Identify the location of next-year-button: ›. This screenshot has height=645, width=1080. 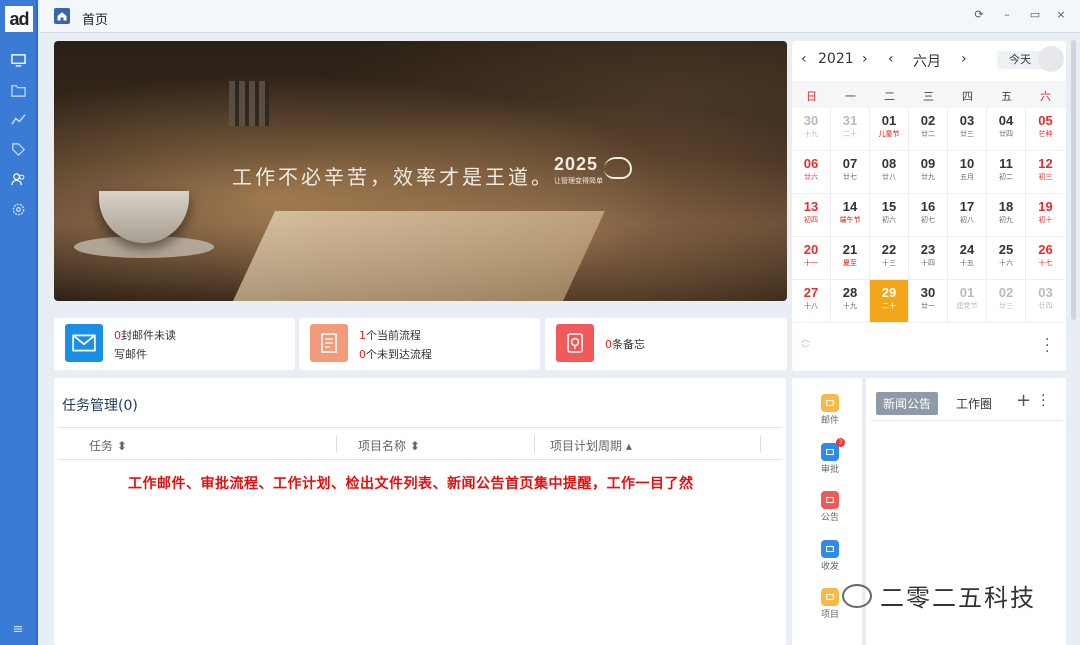
(865, 59).